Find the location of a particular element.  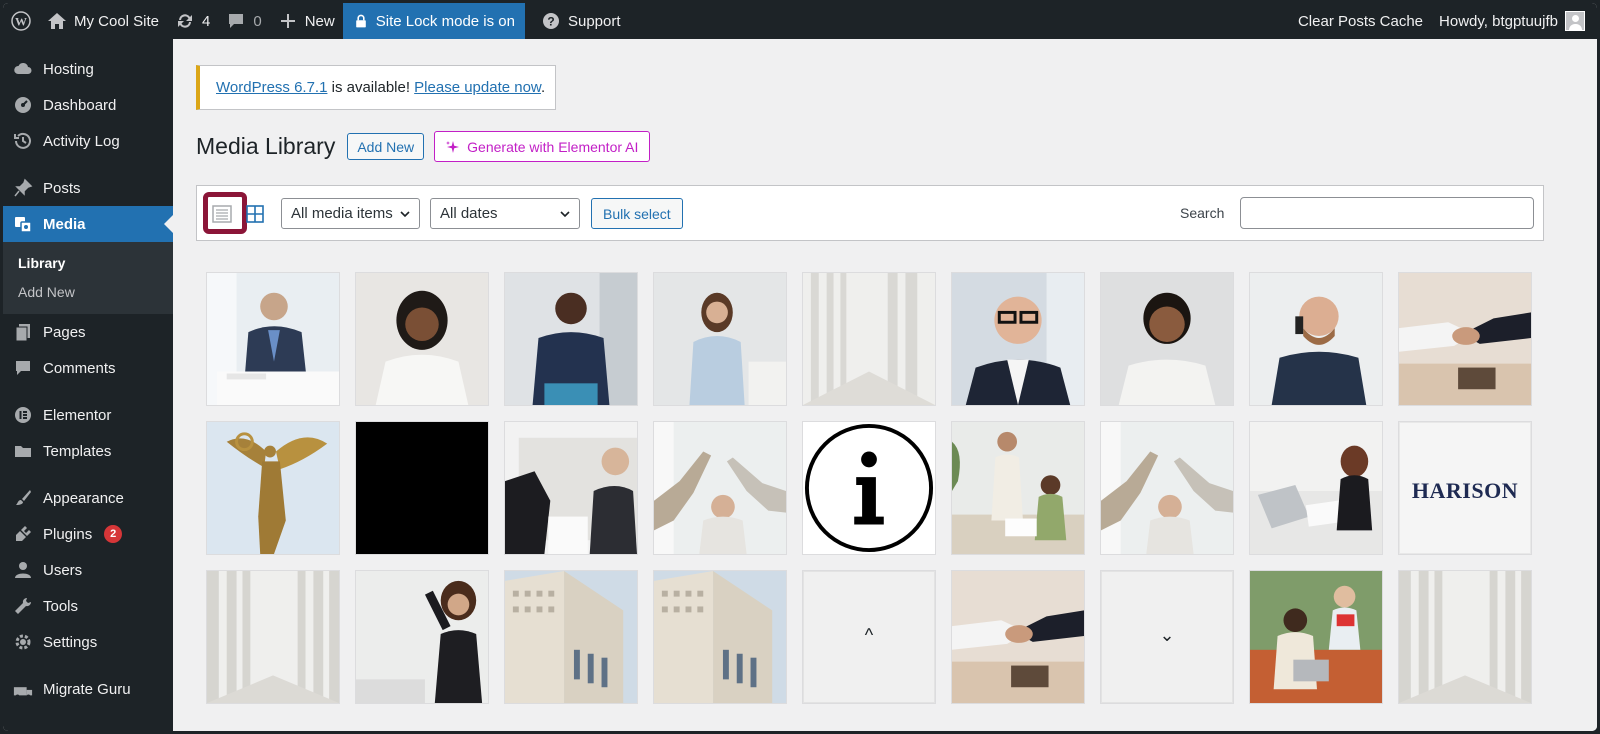

thumbnail-woman-smiling is located at coordinates (1167, 339).